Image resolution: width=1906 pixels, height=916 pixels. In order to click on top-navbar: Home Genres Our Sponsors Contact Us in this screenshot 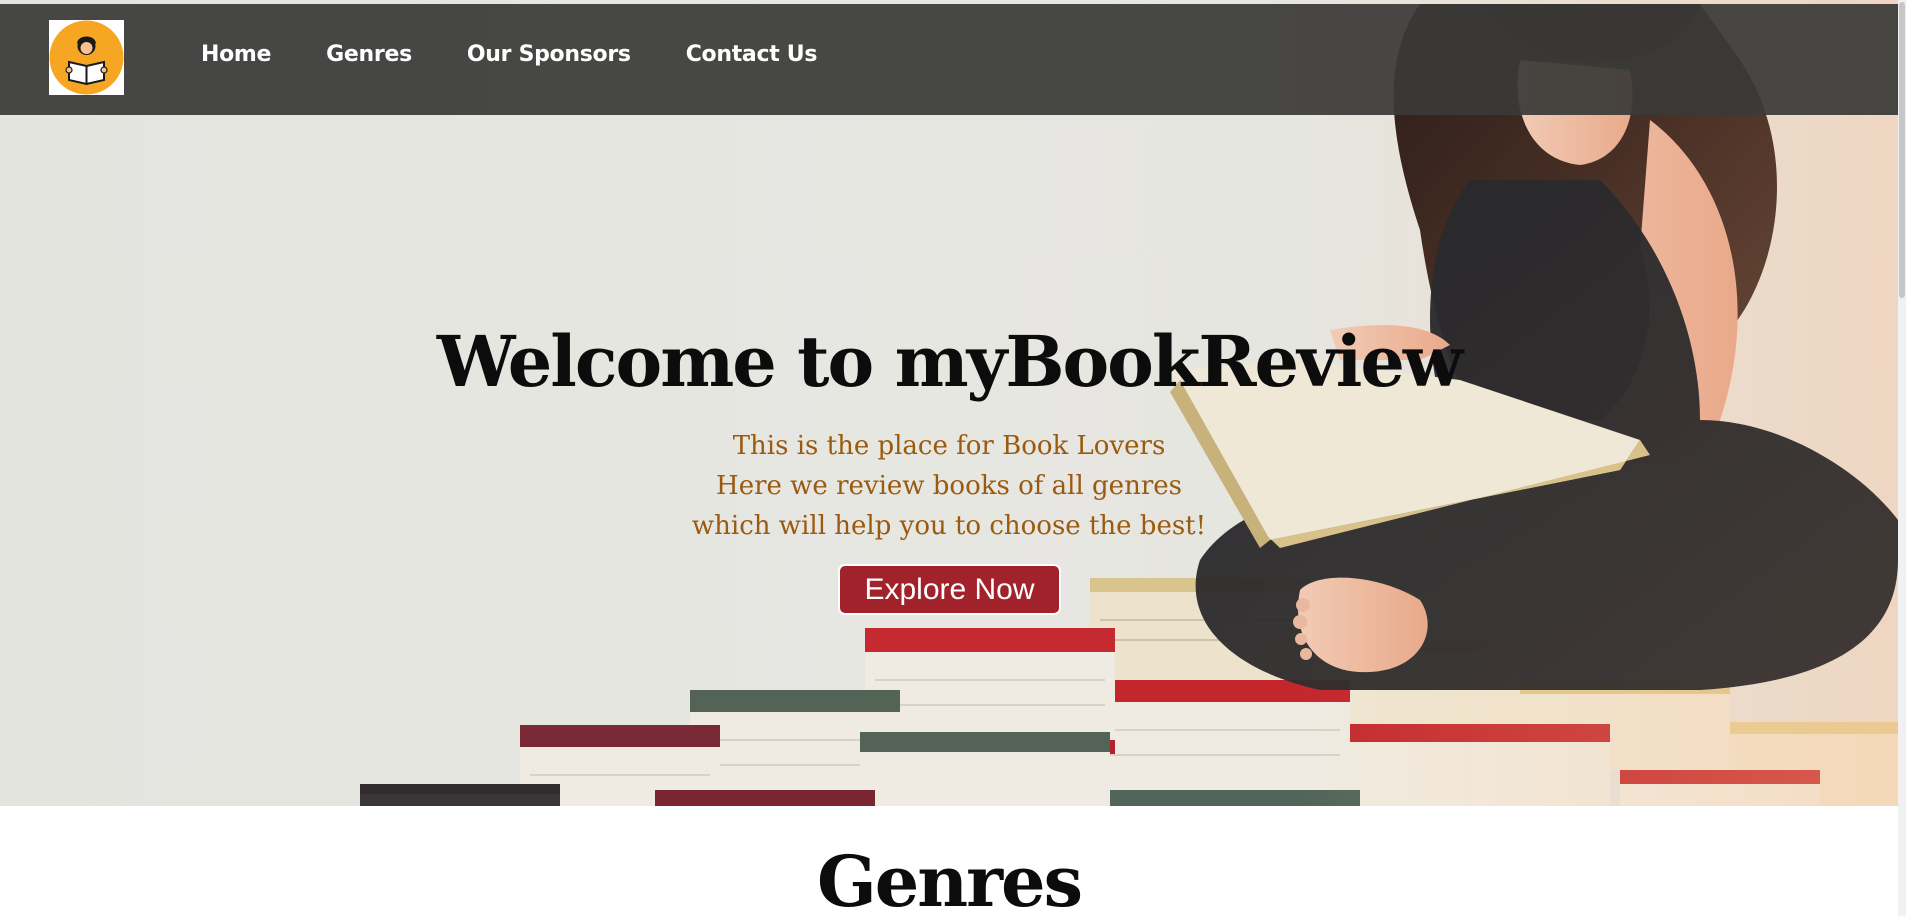, I will do `click(949, 59)`.